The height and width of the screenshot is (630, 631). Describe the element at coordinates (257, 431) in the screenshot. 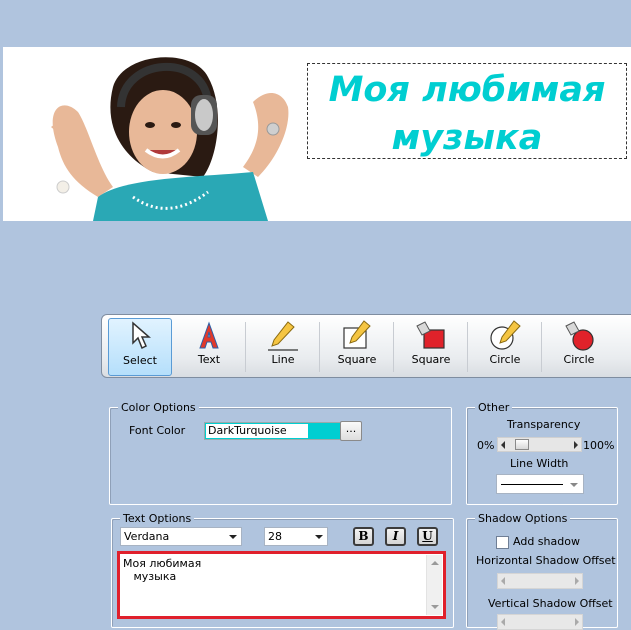

I see `font-color-value: DarkTurquoise` at that location.